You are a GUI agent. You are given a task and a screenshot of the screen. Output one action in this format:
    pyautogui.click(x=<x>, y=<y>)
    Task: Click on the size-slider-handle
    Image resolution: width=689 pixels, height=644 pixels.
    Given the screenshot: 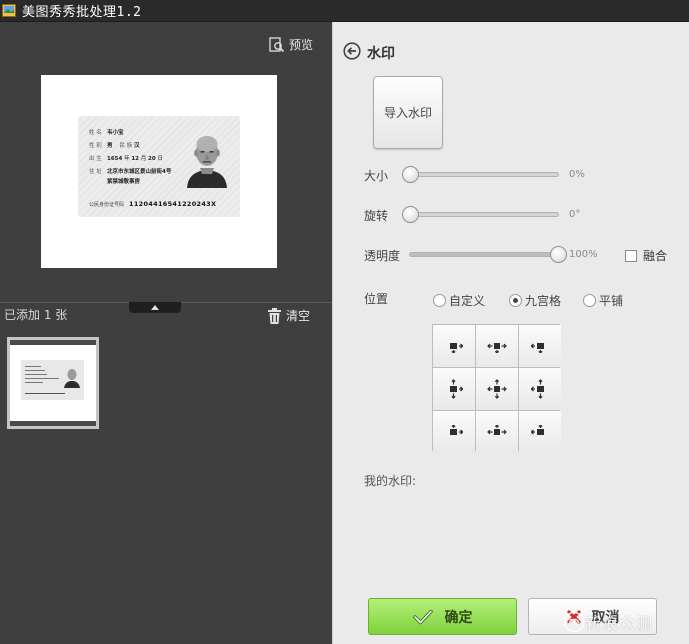 What is the action you would take?
    pyautogui.click(x=410, y=174)
    